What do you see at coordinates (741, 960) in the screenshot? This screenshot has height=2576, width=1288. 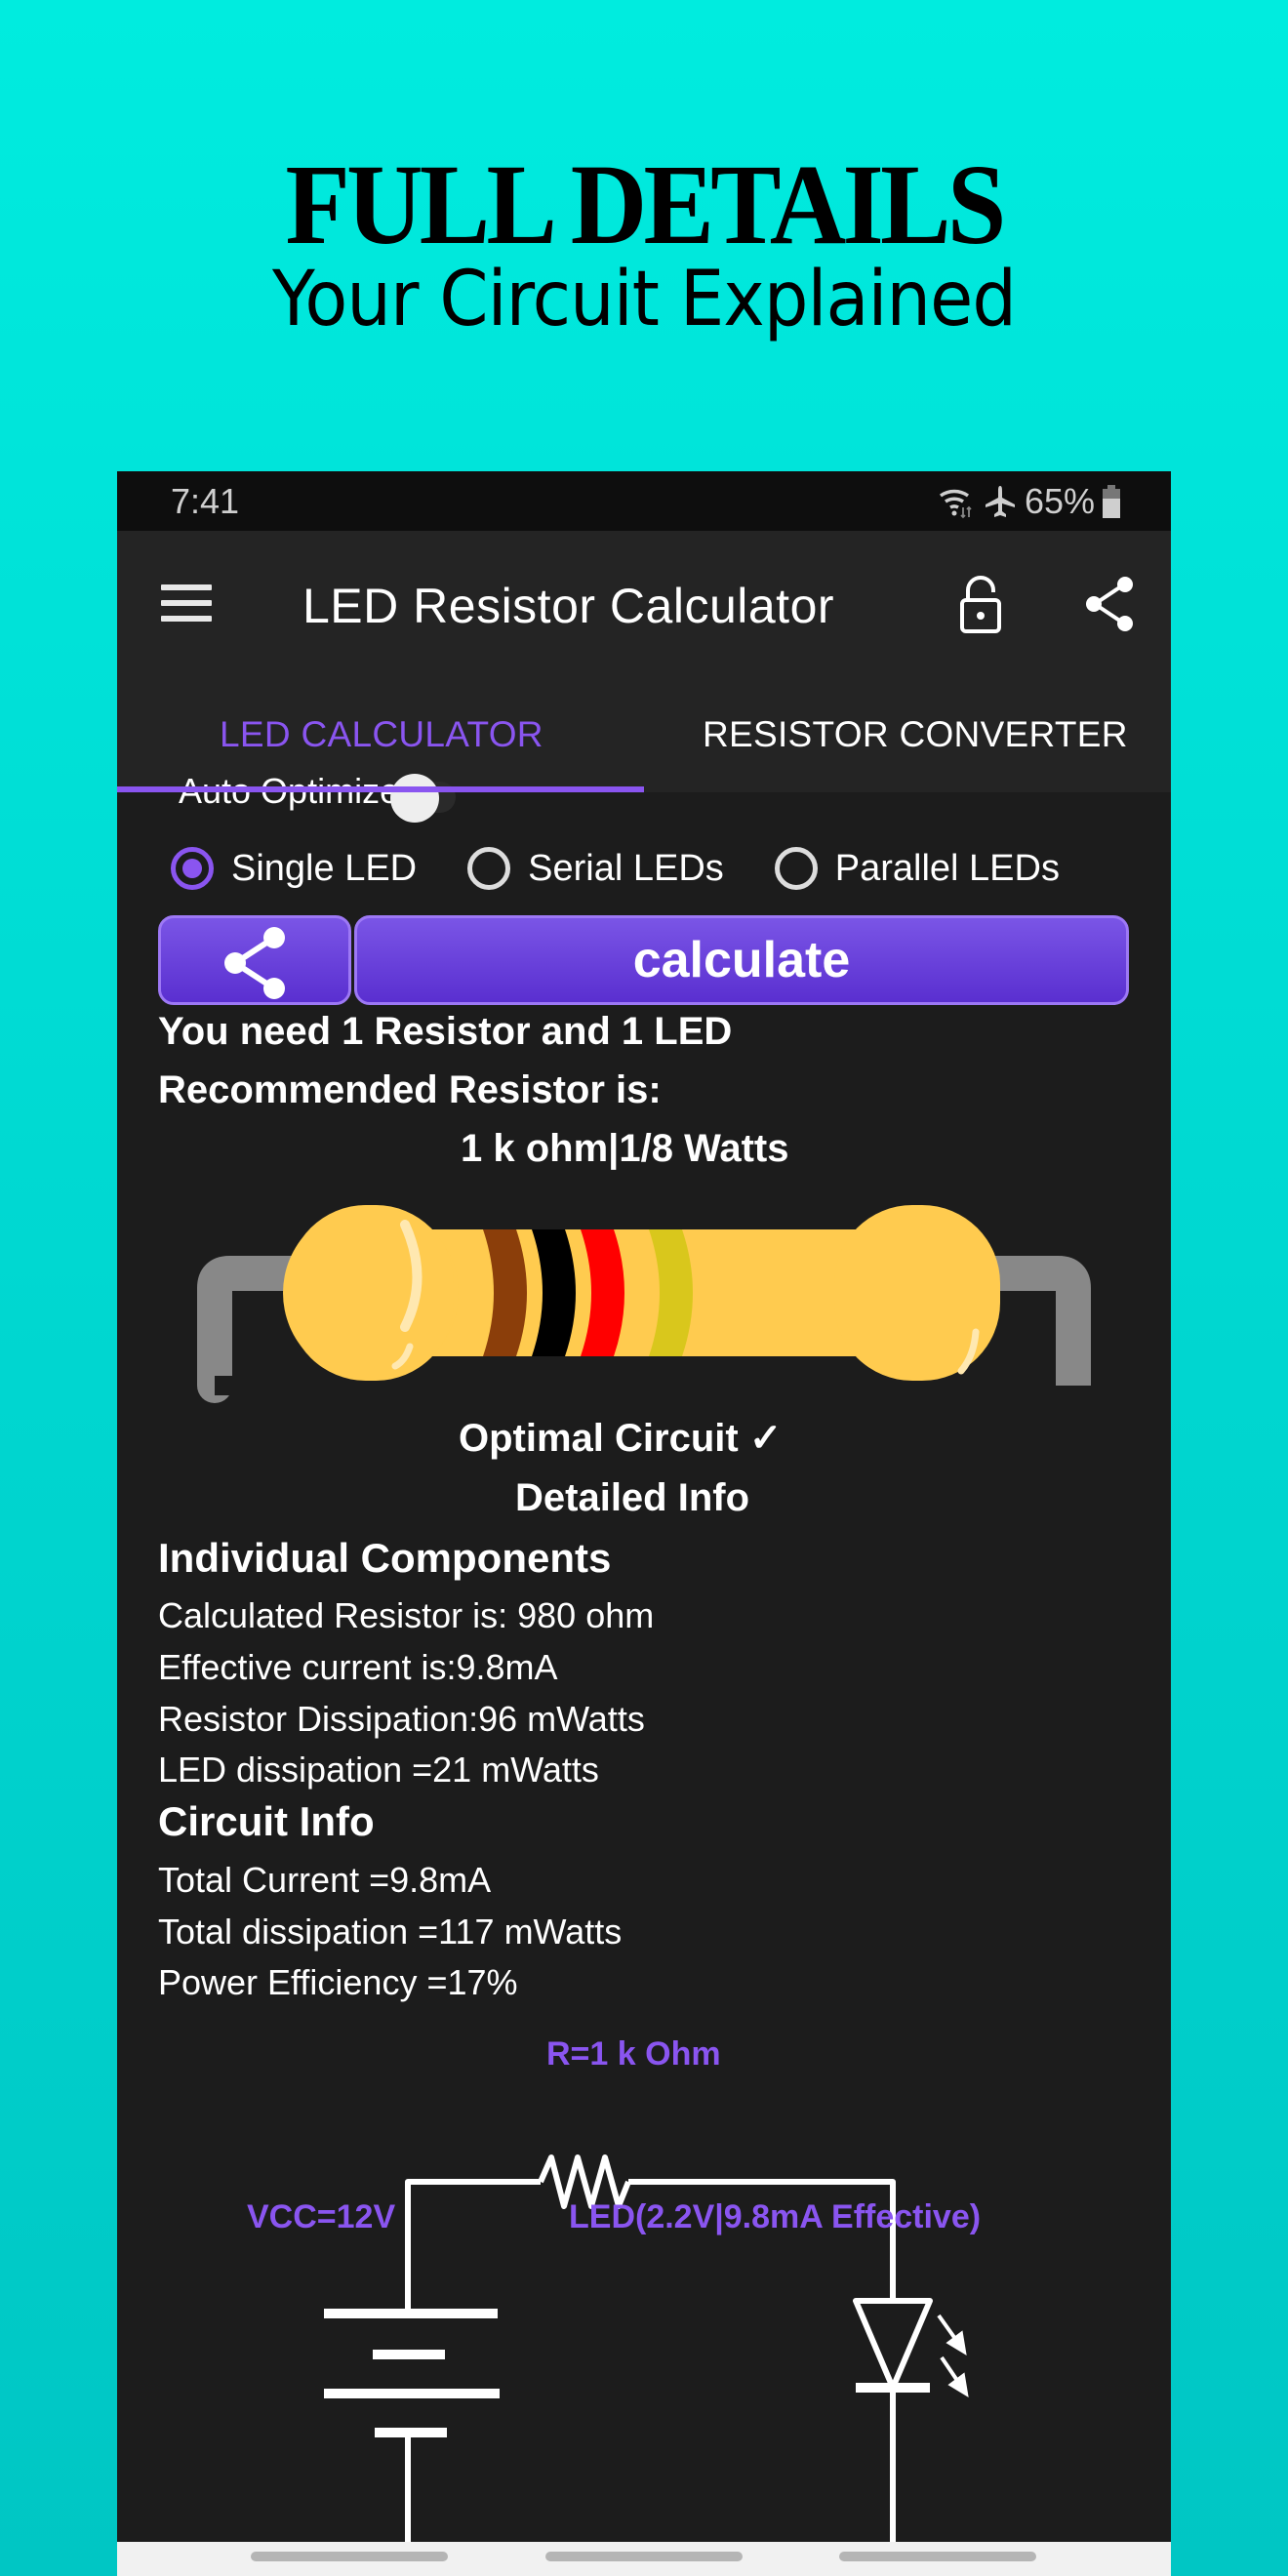 I see `calculate-button: calculate` at bounding box center [741, 960].